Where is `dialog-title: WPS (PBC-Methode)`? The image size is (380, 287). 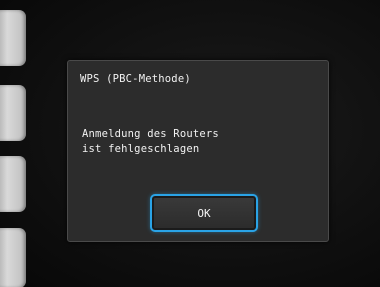 dialog-title: WPS (PBC-Methode) is located at coordinates (135, 79).